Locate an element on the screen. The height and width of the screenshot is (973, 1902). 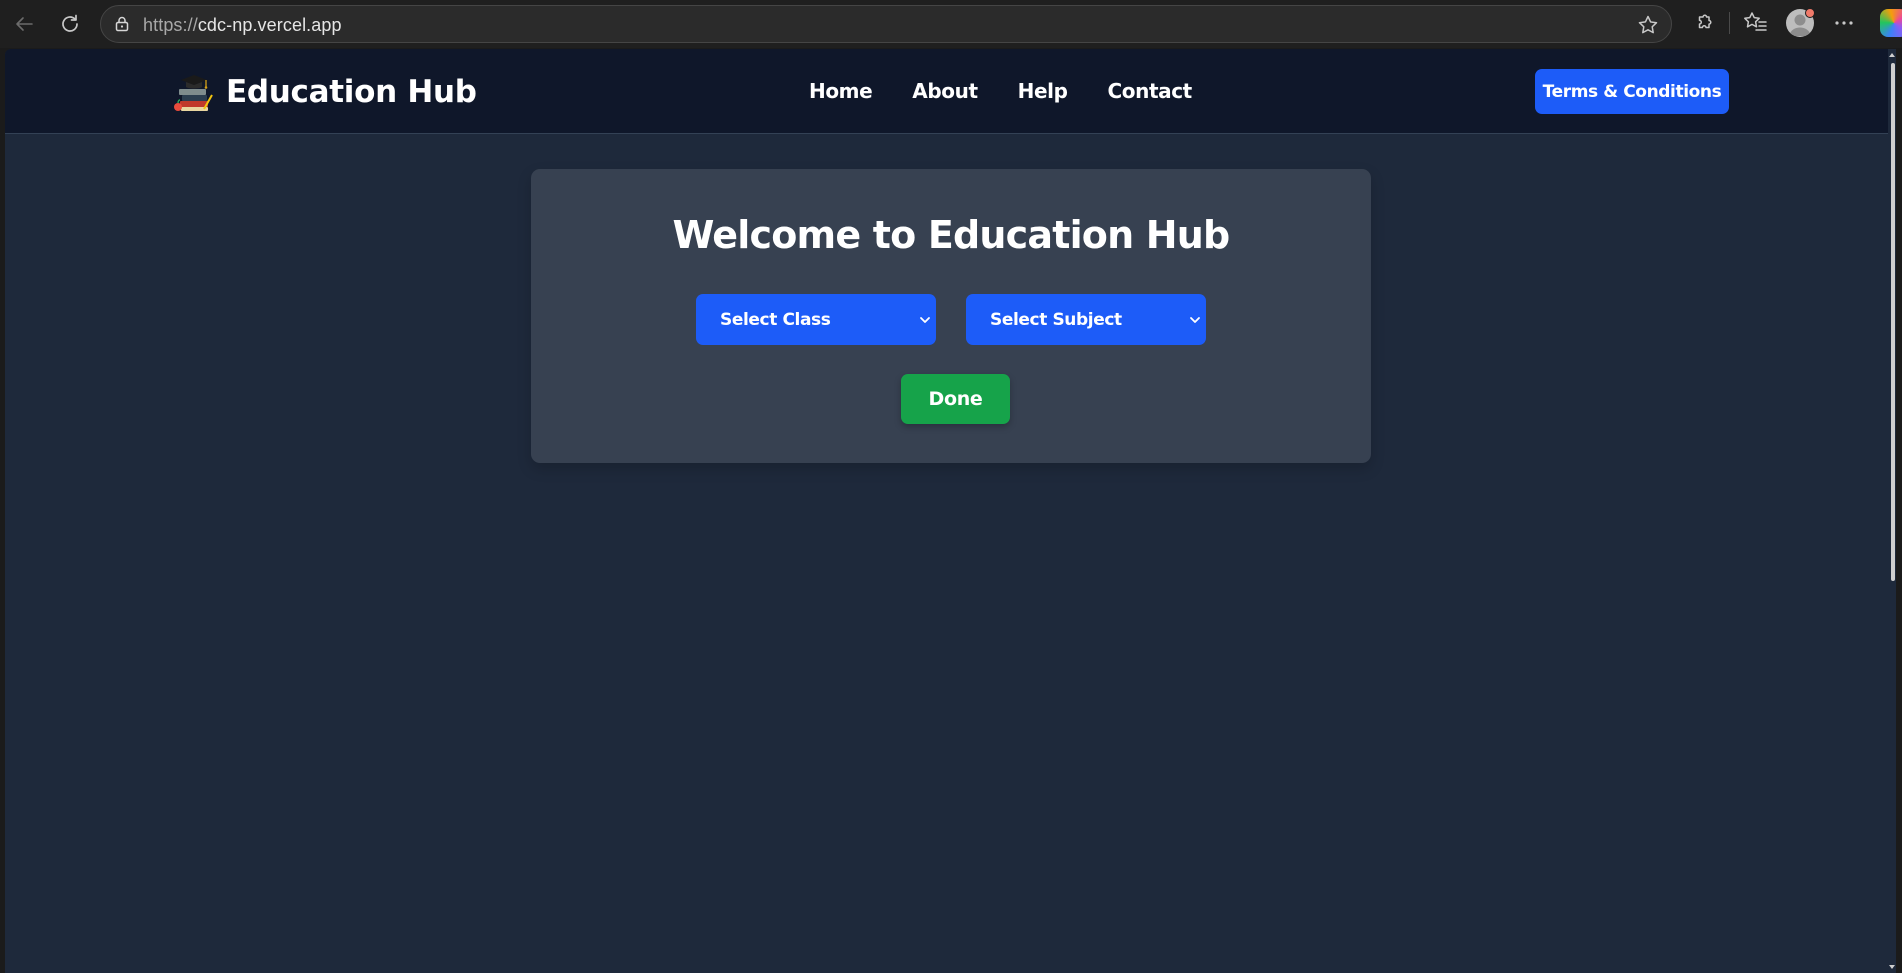
scroll-down-arrow-icon is located at coordinates (1892, 967).